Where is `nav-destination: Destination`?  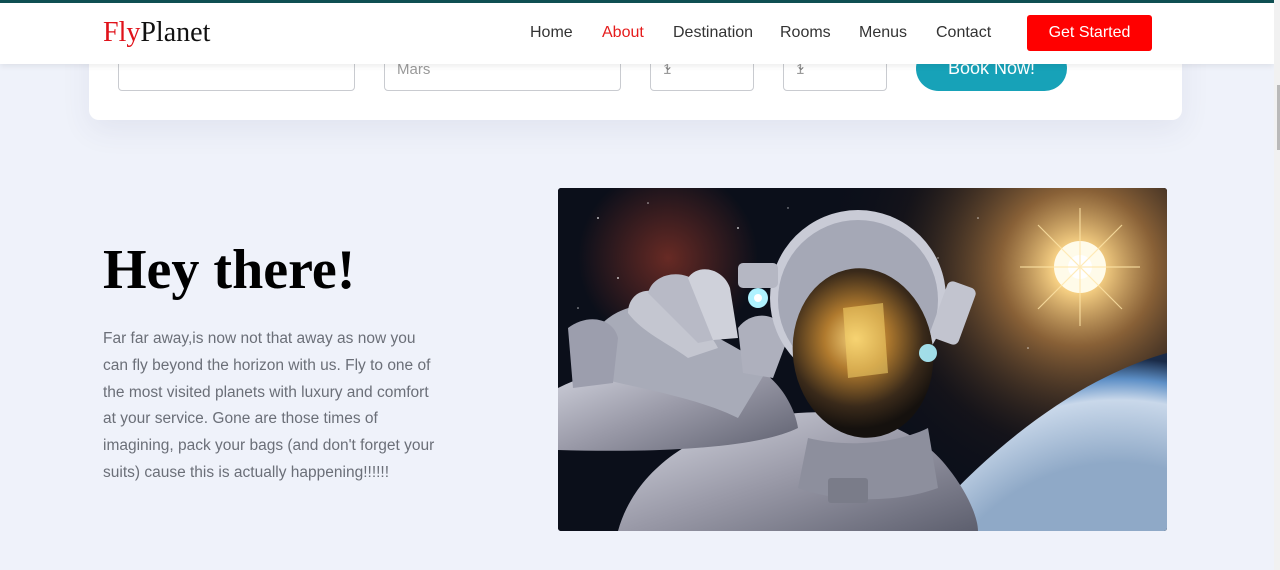 nav-destination: Destination is located at coordinates (713, 33).